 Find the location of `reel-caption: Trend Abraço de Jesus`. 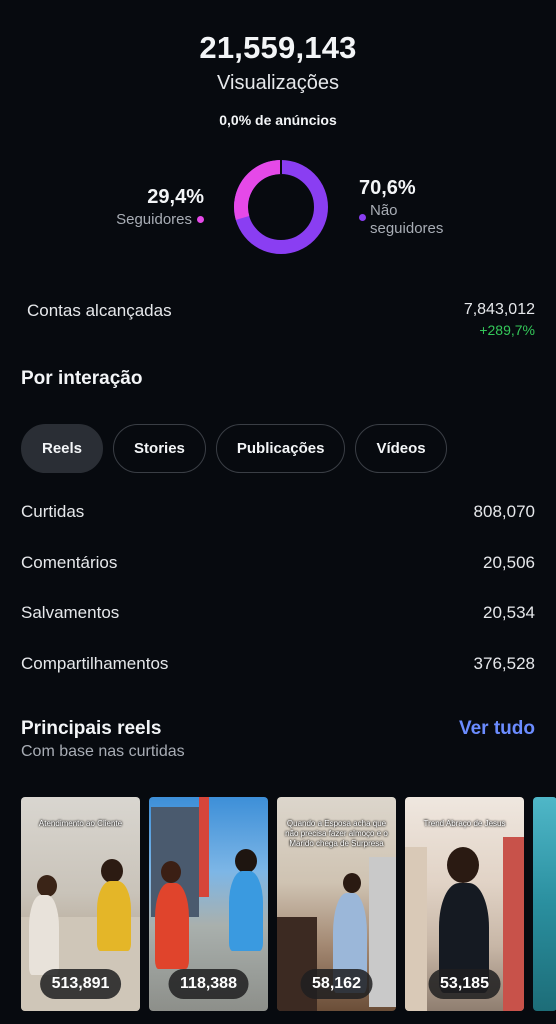

reel-caption: Trend Abraço de Jesus is located at coordinates (464, 823).